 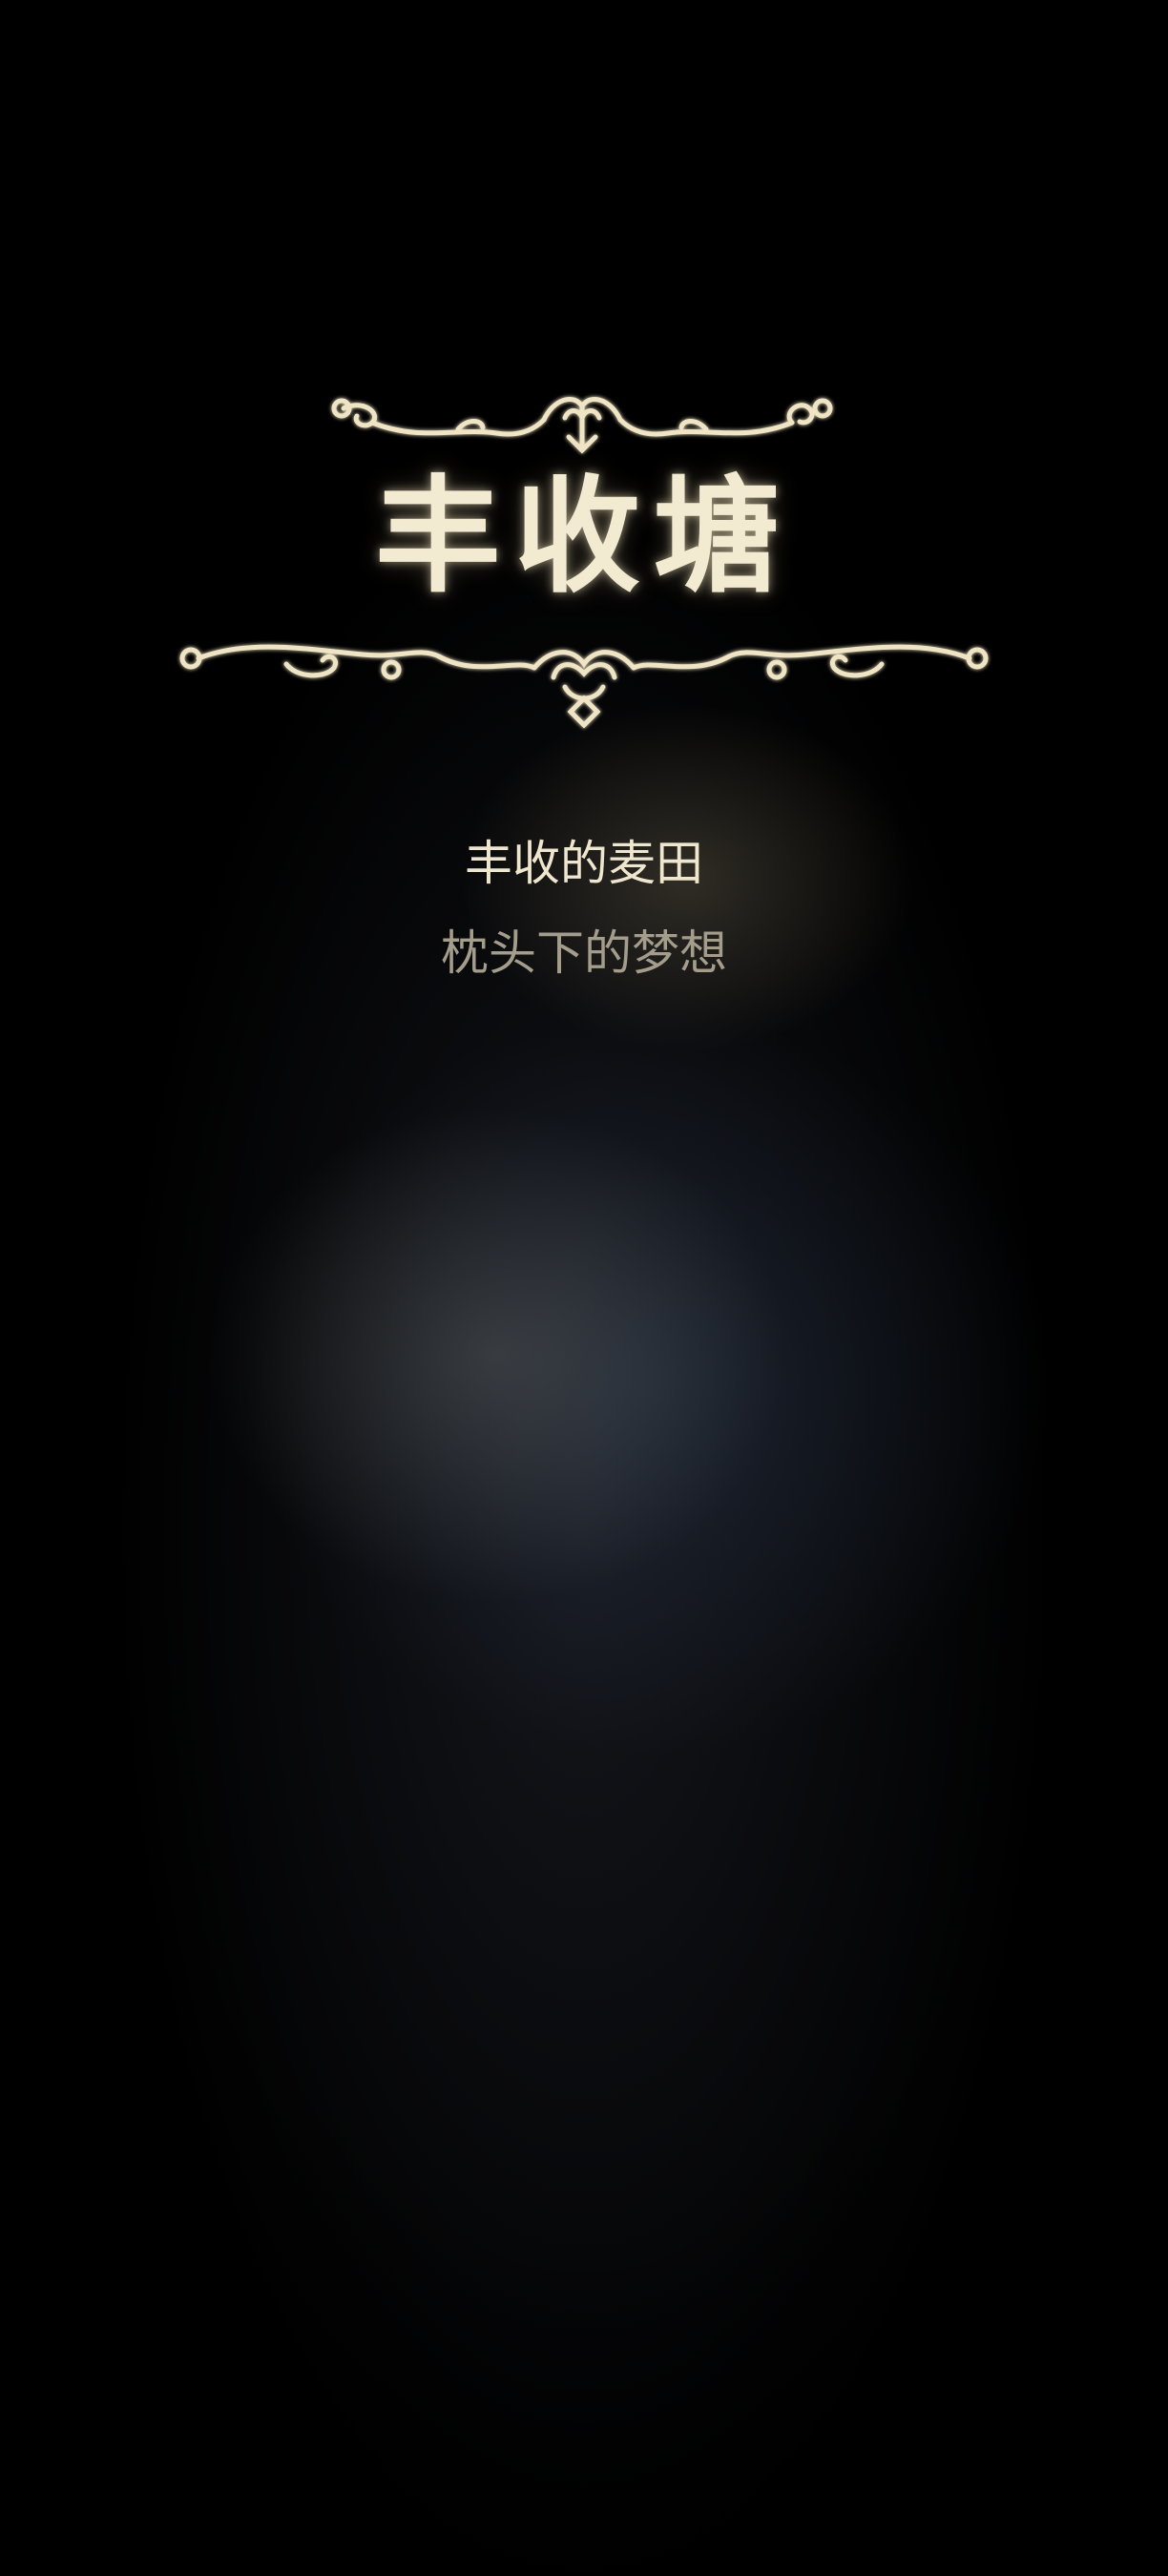 What do you see at coordinates (584, 686) in the screenshot?
I see `bottom-flourish-icon` at bounding box center [584, 686].